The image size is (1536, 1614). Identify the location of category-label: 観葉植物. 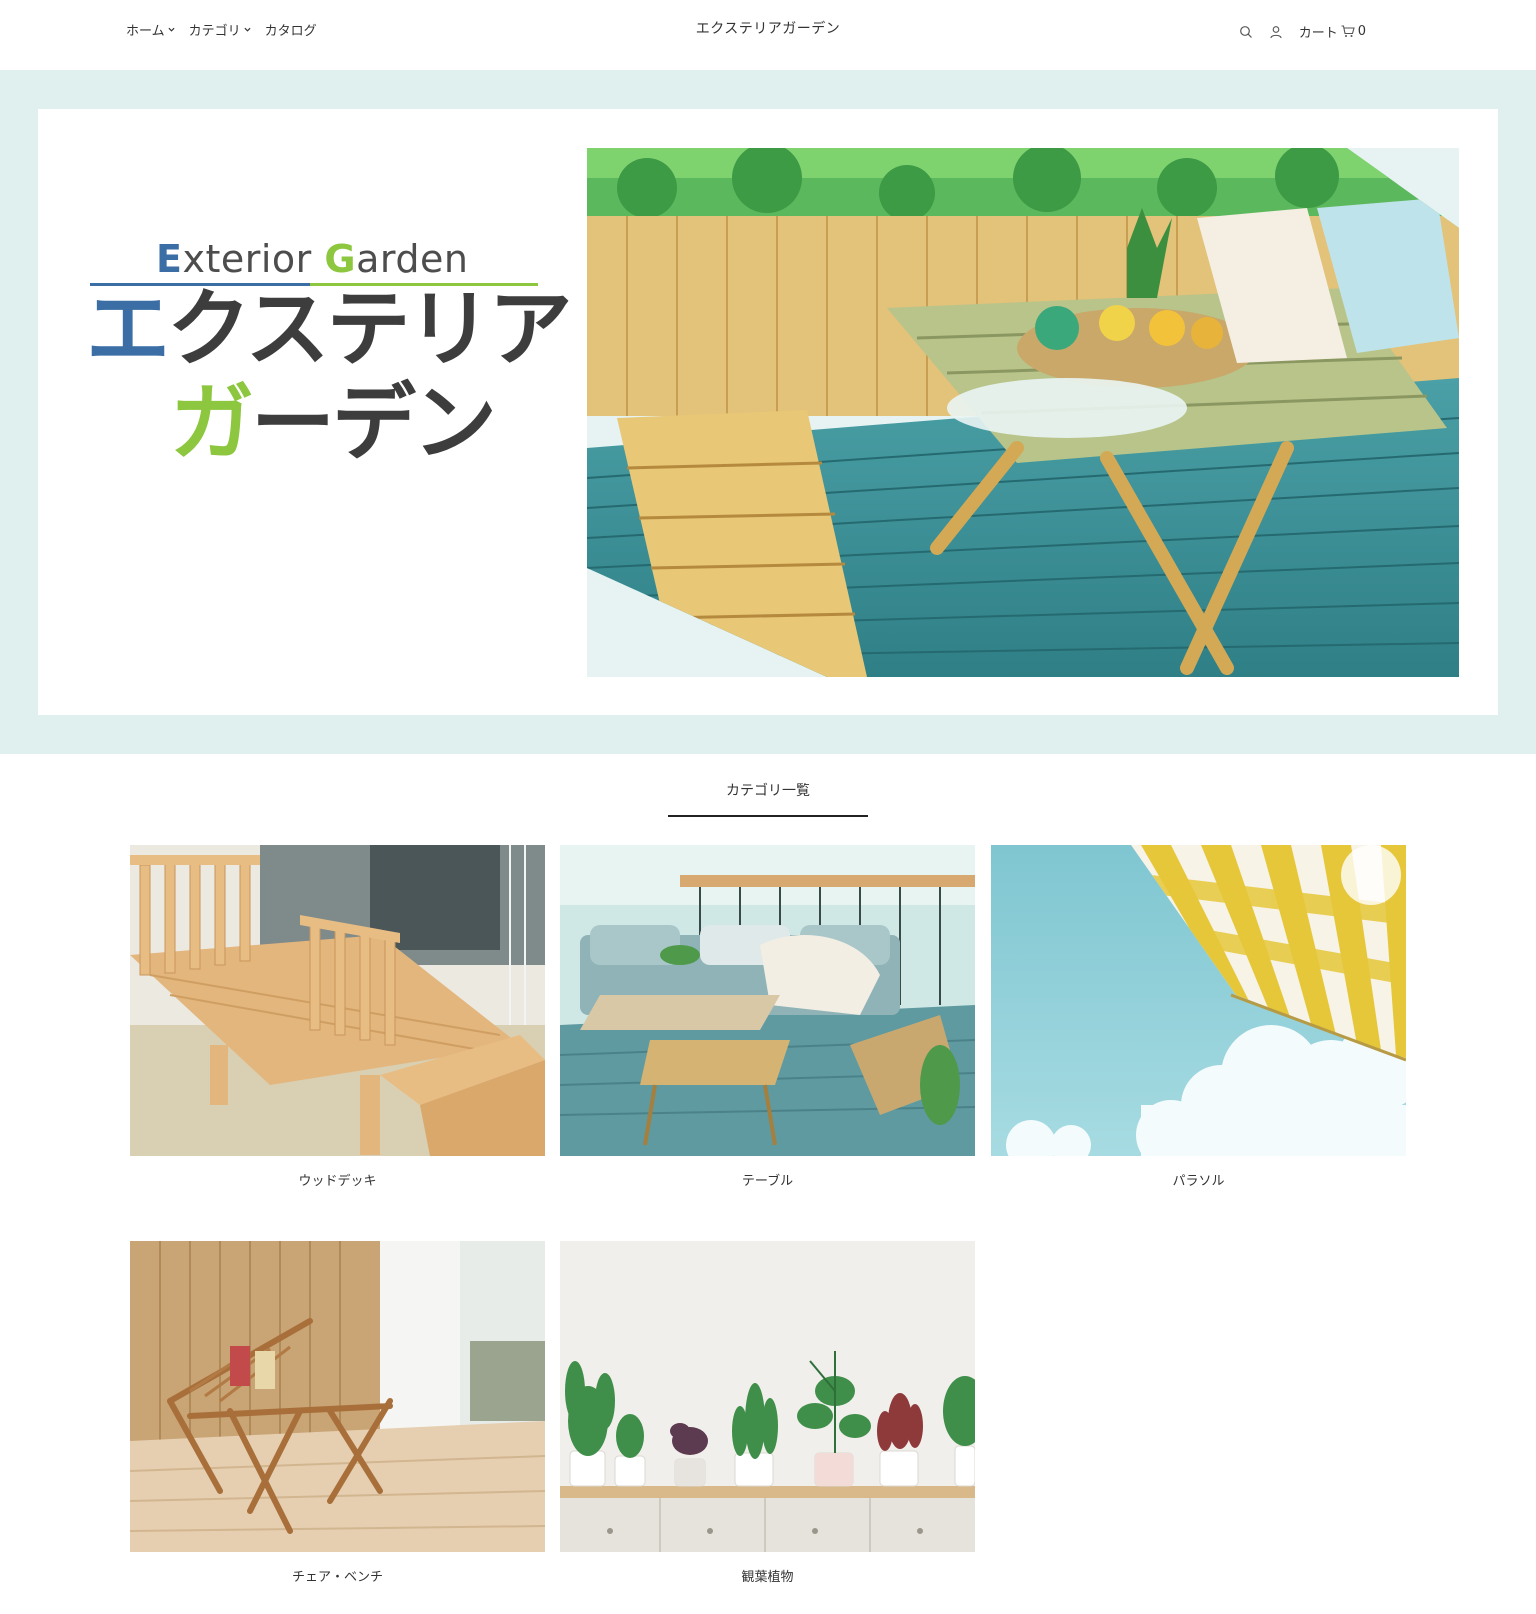
(767, 1575).